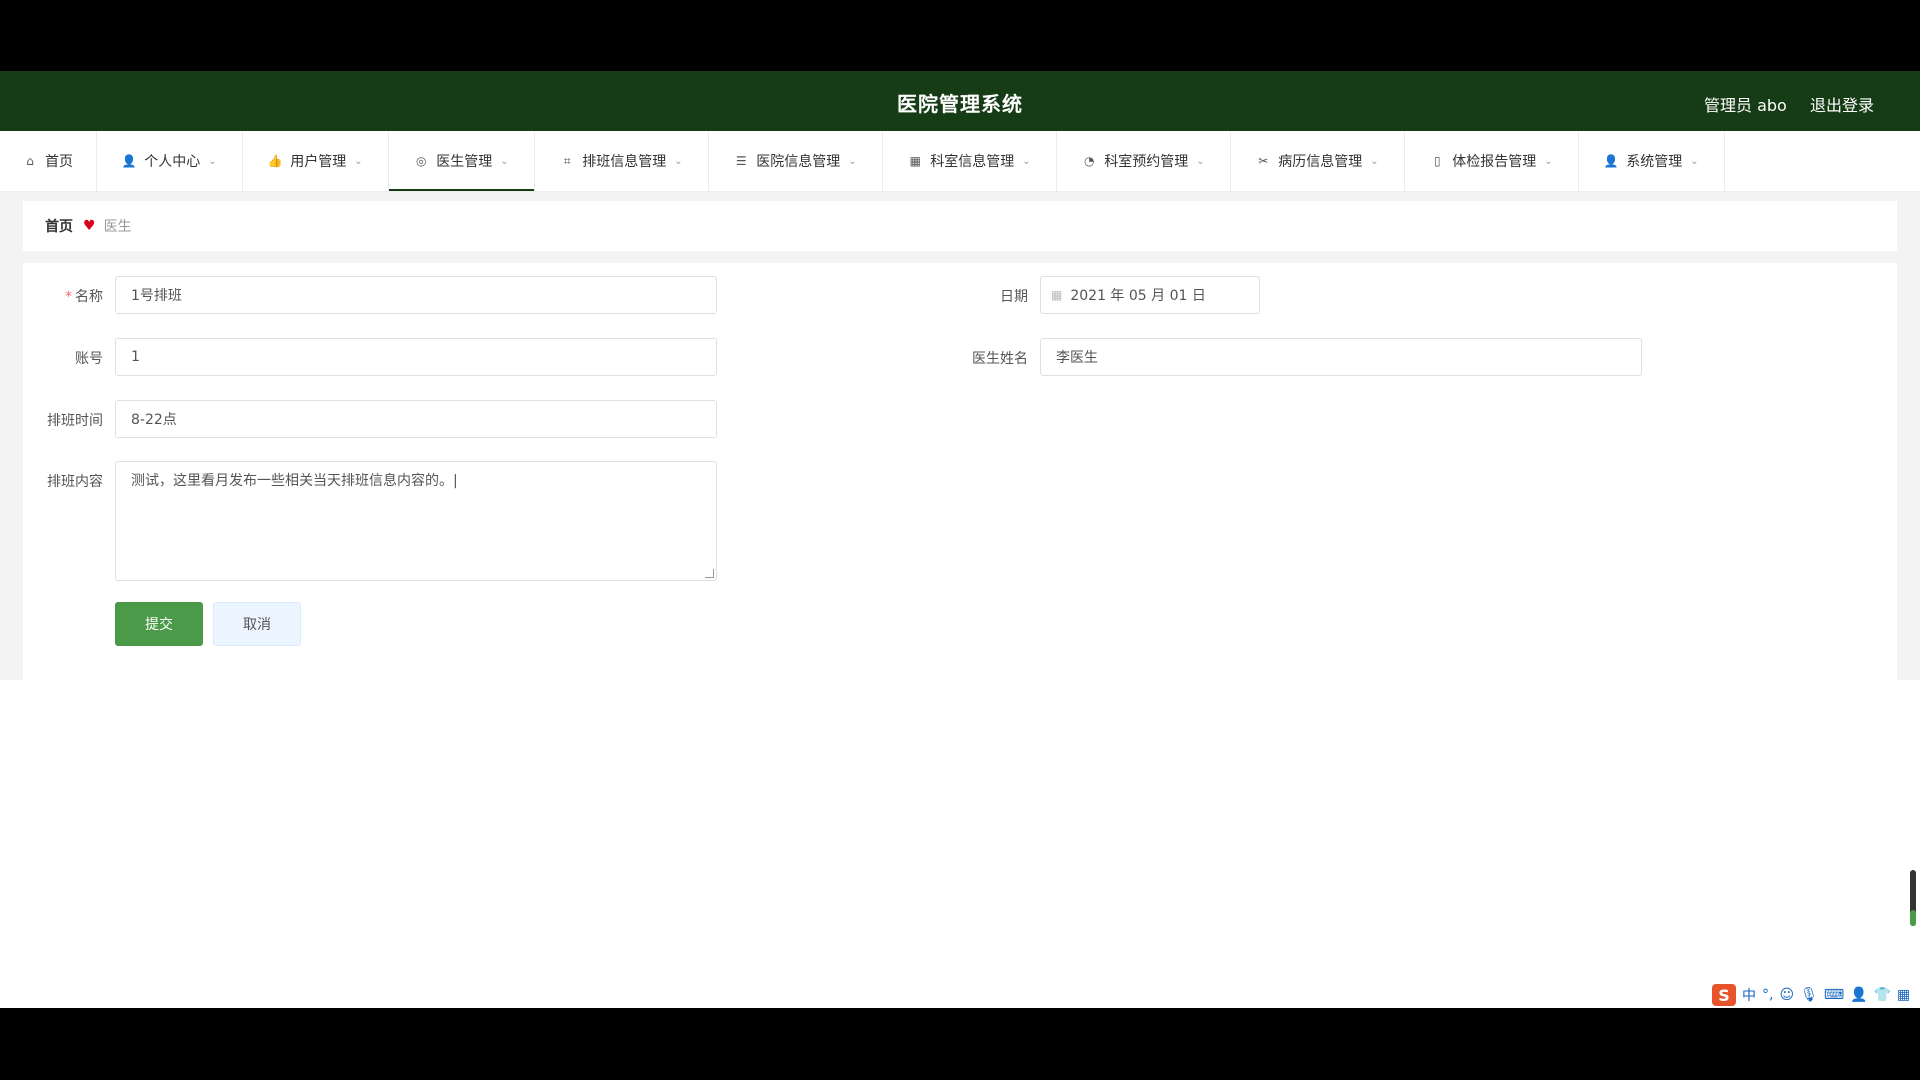 Image resolution: width=1920 pixels, height=1080 pixels. Describe the element at coordinates (1057, 295) in the screenshot. I see `calendar-icon: ▦` at that location.